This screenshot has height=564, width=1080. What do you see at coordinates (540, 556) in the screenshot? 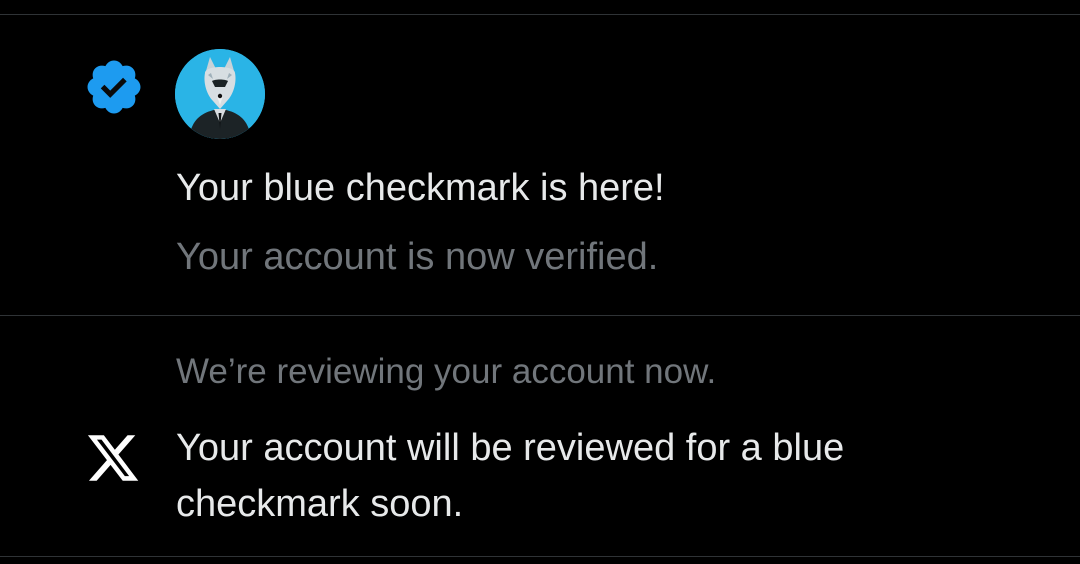
I see `bottom-divider` at bounding box center [540, 556].